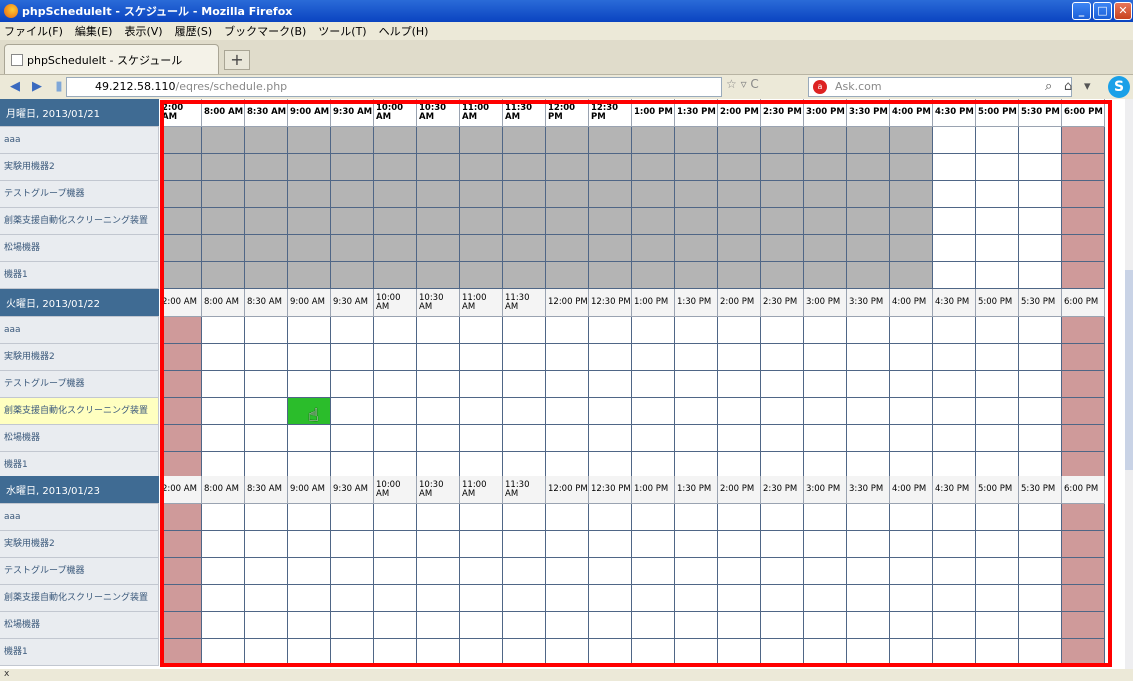 This screenshot has height=681, width=1133. I want to click on tab-schedule: phpScheduleIt - スケジュール, so click(111, 59).